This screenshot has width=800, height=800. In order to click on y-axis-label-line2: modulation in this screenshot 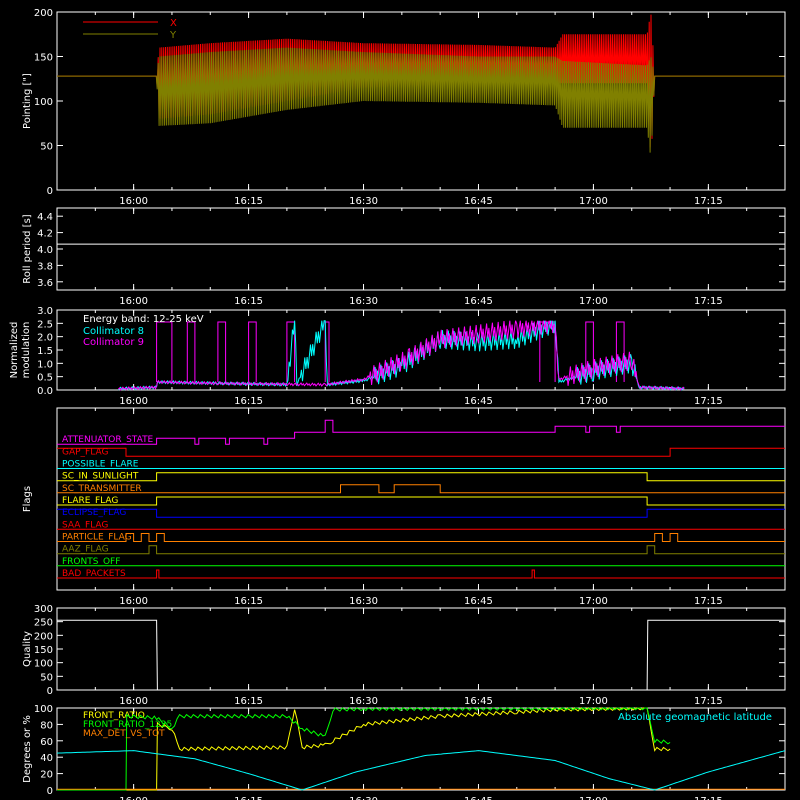, I will do `click(26, 350)`.